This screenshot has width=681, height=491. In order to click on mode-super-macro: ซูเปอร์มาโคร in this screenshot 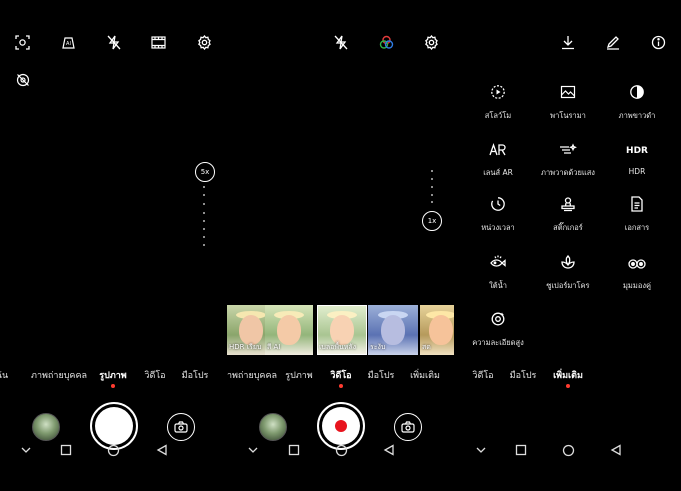, I will do `click(568, 273)`.